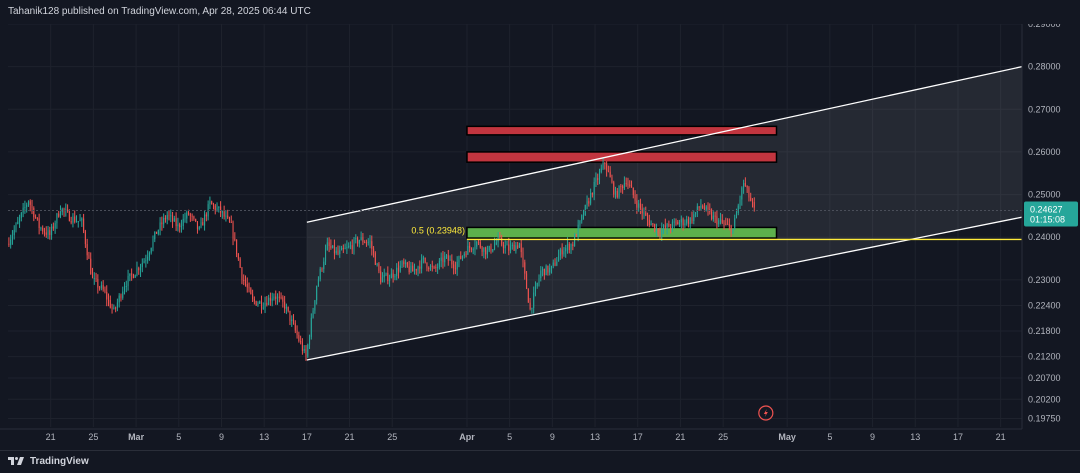  I want to click on time-tick-label: 5, so click(509, 437).